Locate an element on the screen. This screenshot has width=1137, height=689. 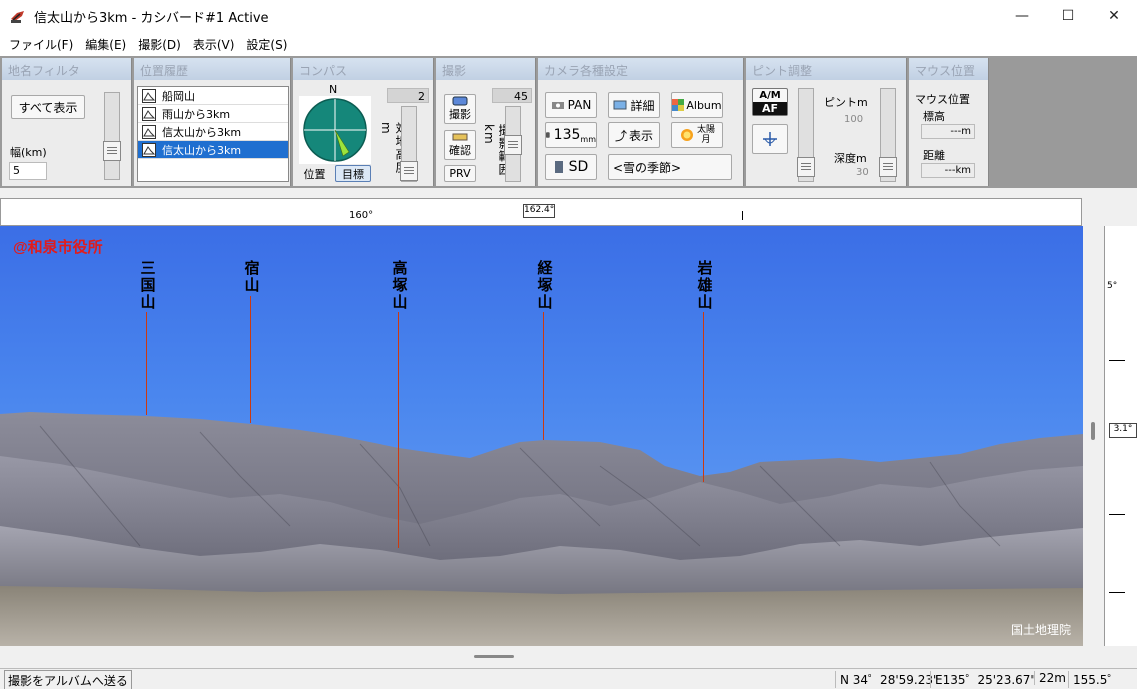
range-slider-thumb is located at coordinates (513, 145).